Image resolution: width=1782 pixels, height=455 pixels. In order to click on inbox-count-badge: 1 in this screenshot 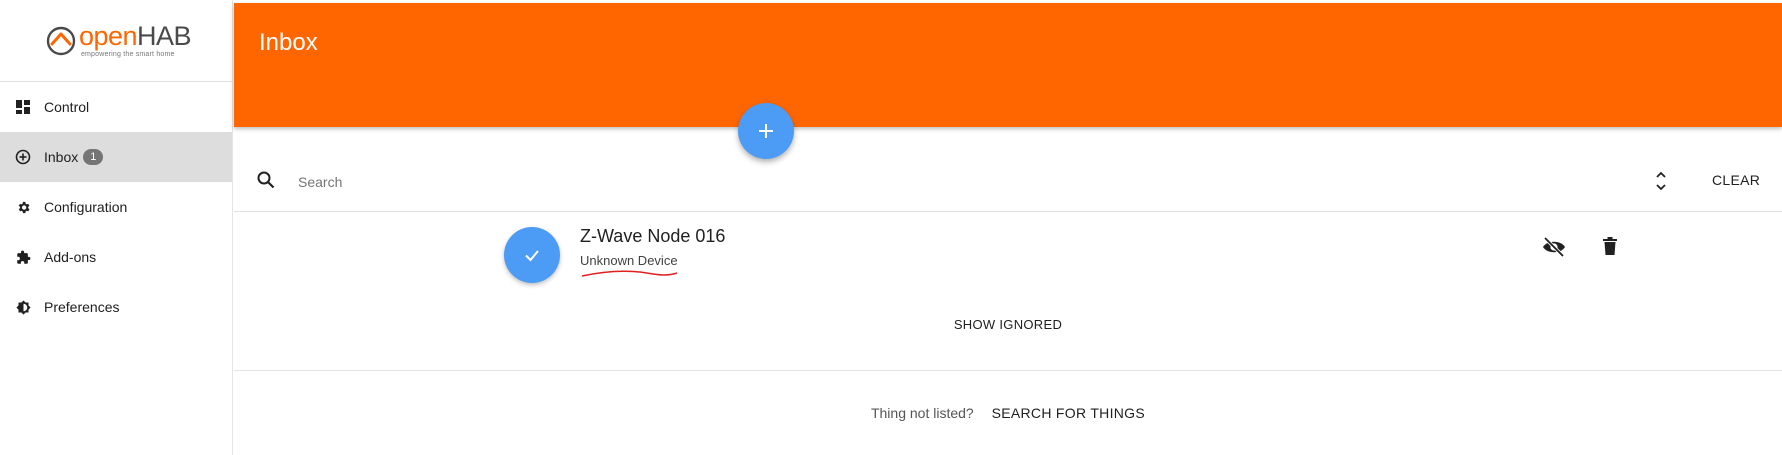, I will do `click(93, 157)`.